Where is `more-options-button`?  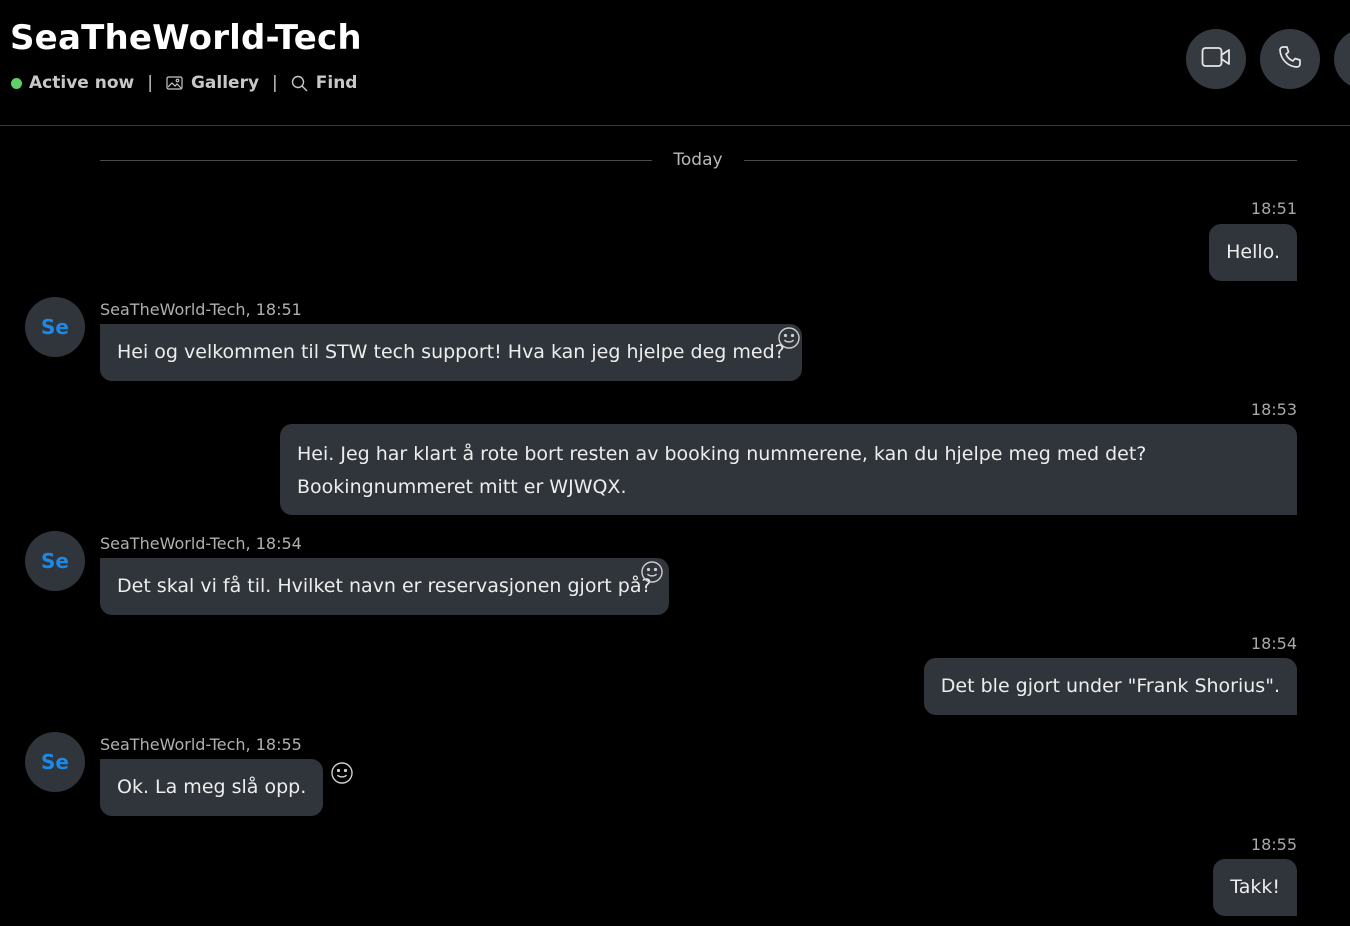
more-options-button is located at coordinates (1342, 59).